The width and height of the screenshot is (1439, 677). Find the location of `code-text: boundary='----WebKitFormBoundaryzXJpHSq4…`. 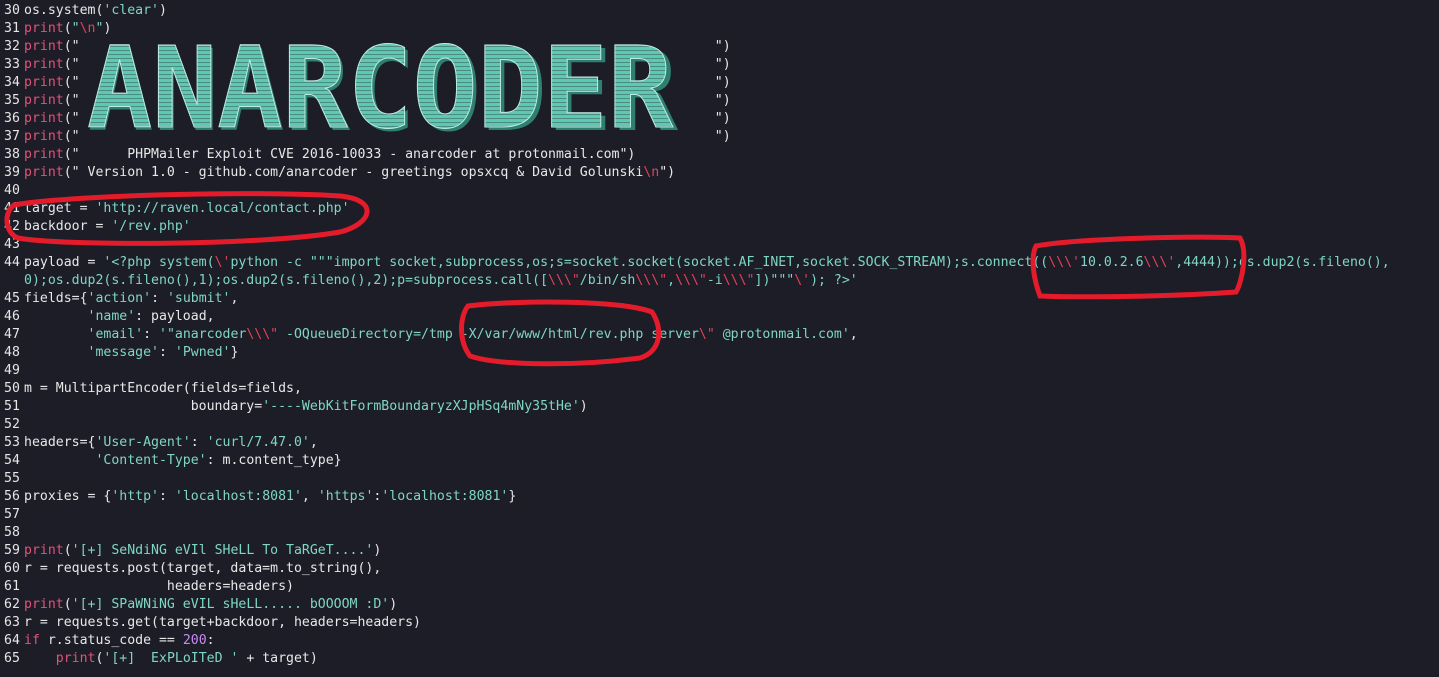

code-text: boundary='----WebKitFormBoundaryzXJpHSq4… is located at coordinates (306, 406).